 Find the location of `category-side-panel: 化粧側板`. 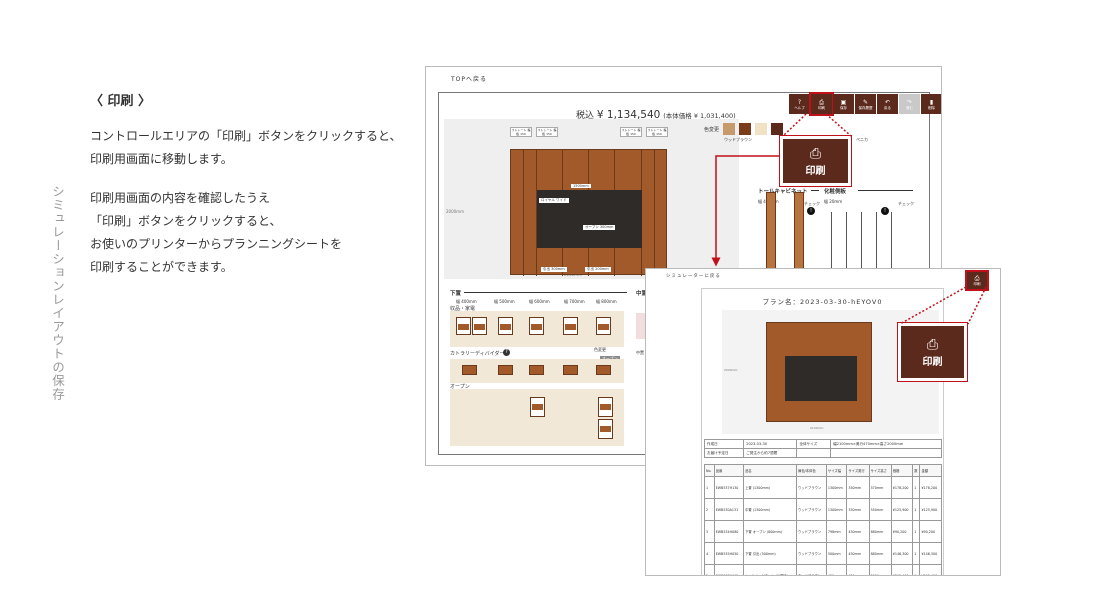

category-side-panel: 化粧側板 is located at coordinates (835, 191).